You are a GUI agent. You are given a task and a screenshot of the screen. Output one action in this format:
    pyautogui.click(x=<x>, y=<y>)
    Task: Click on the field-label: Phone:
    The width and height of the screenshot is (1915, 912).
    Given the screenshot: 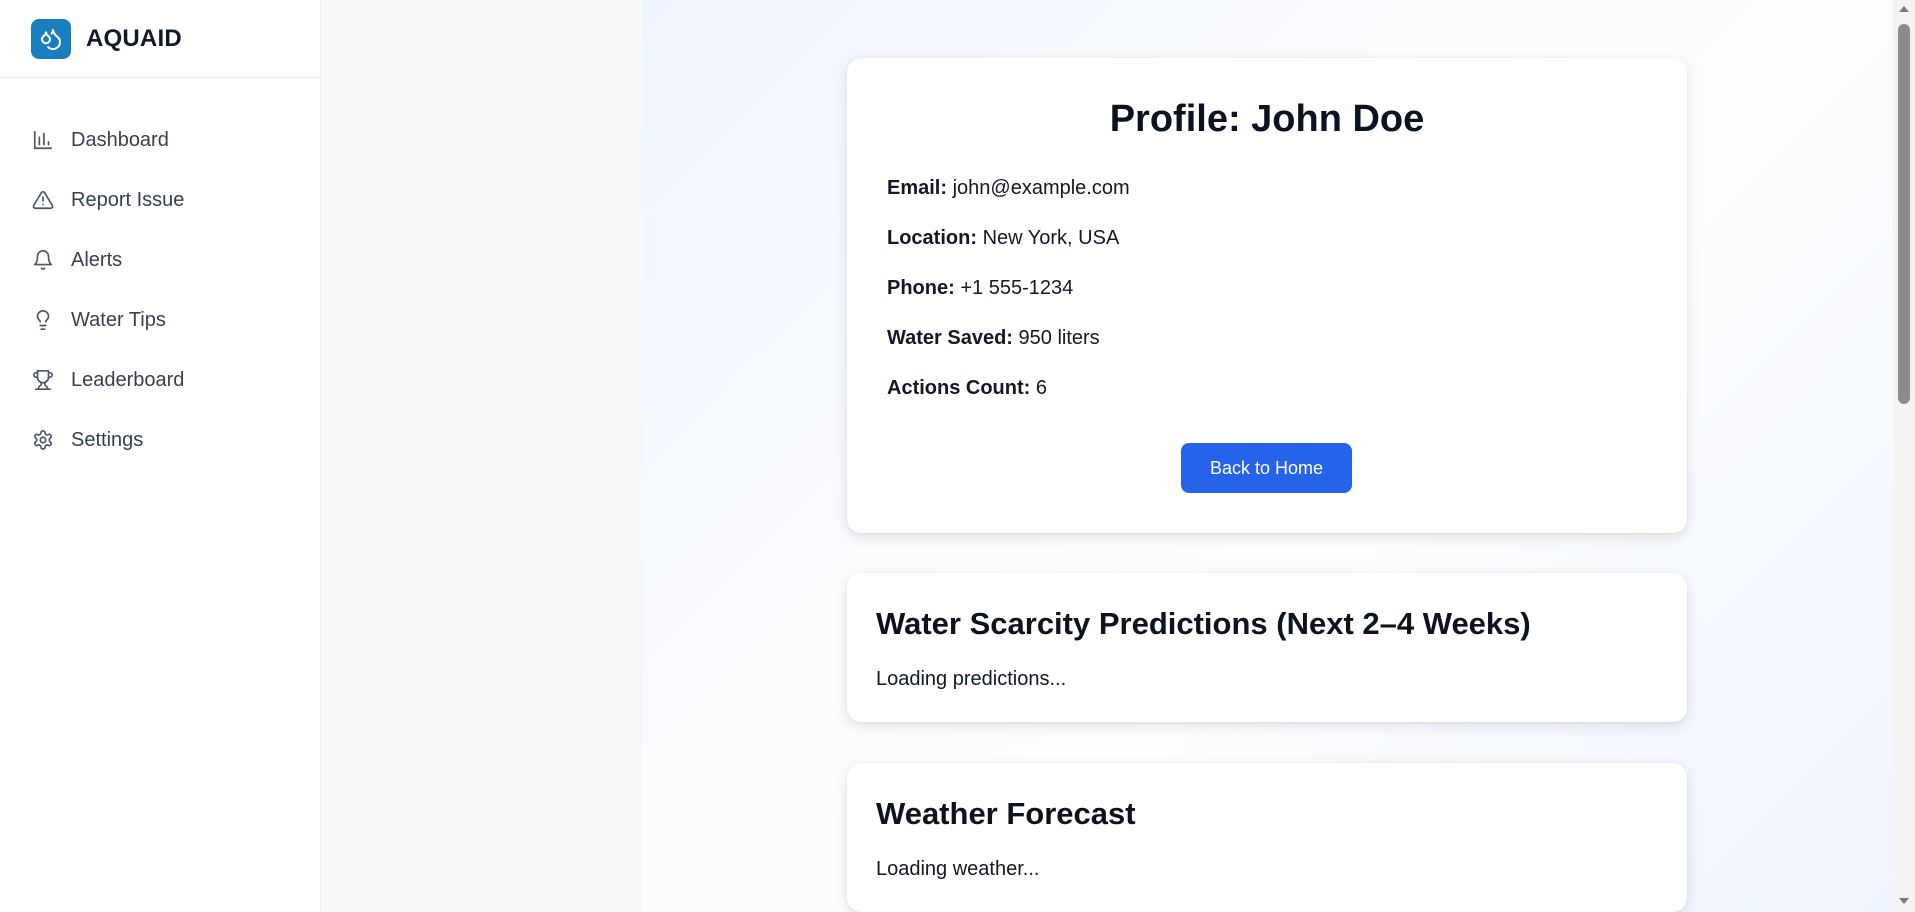 What is the action you would take?
    pyautogui.click(x=921, y=288)
    